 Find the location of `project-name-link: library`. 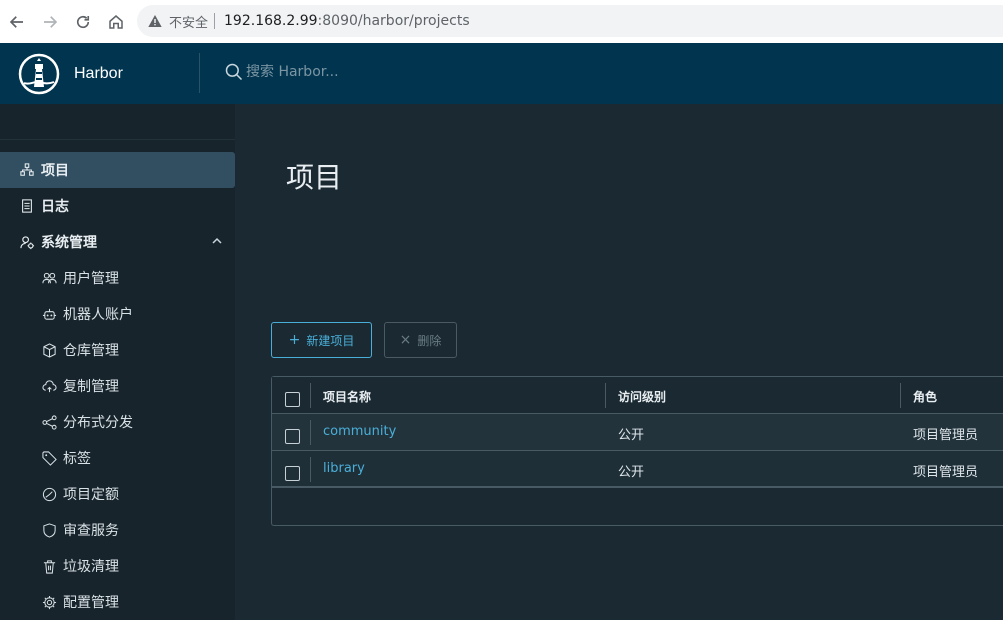

project-name-link: library is located at coordinates (344, 468).